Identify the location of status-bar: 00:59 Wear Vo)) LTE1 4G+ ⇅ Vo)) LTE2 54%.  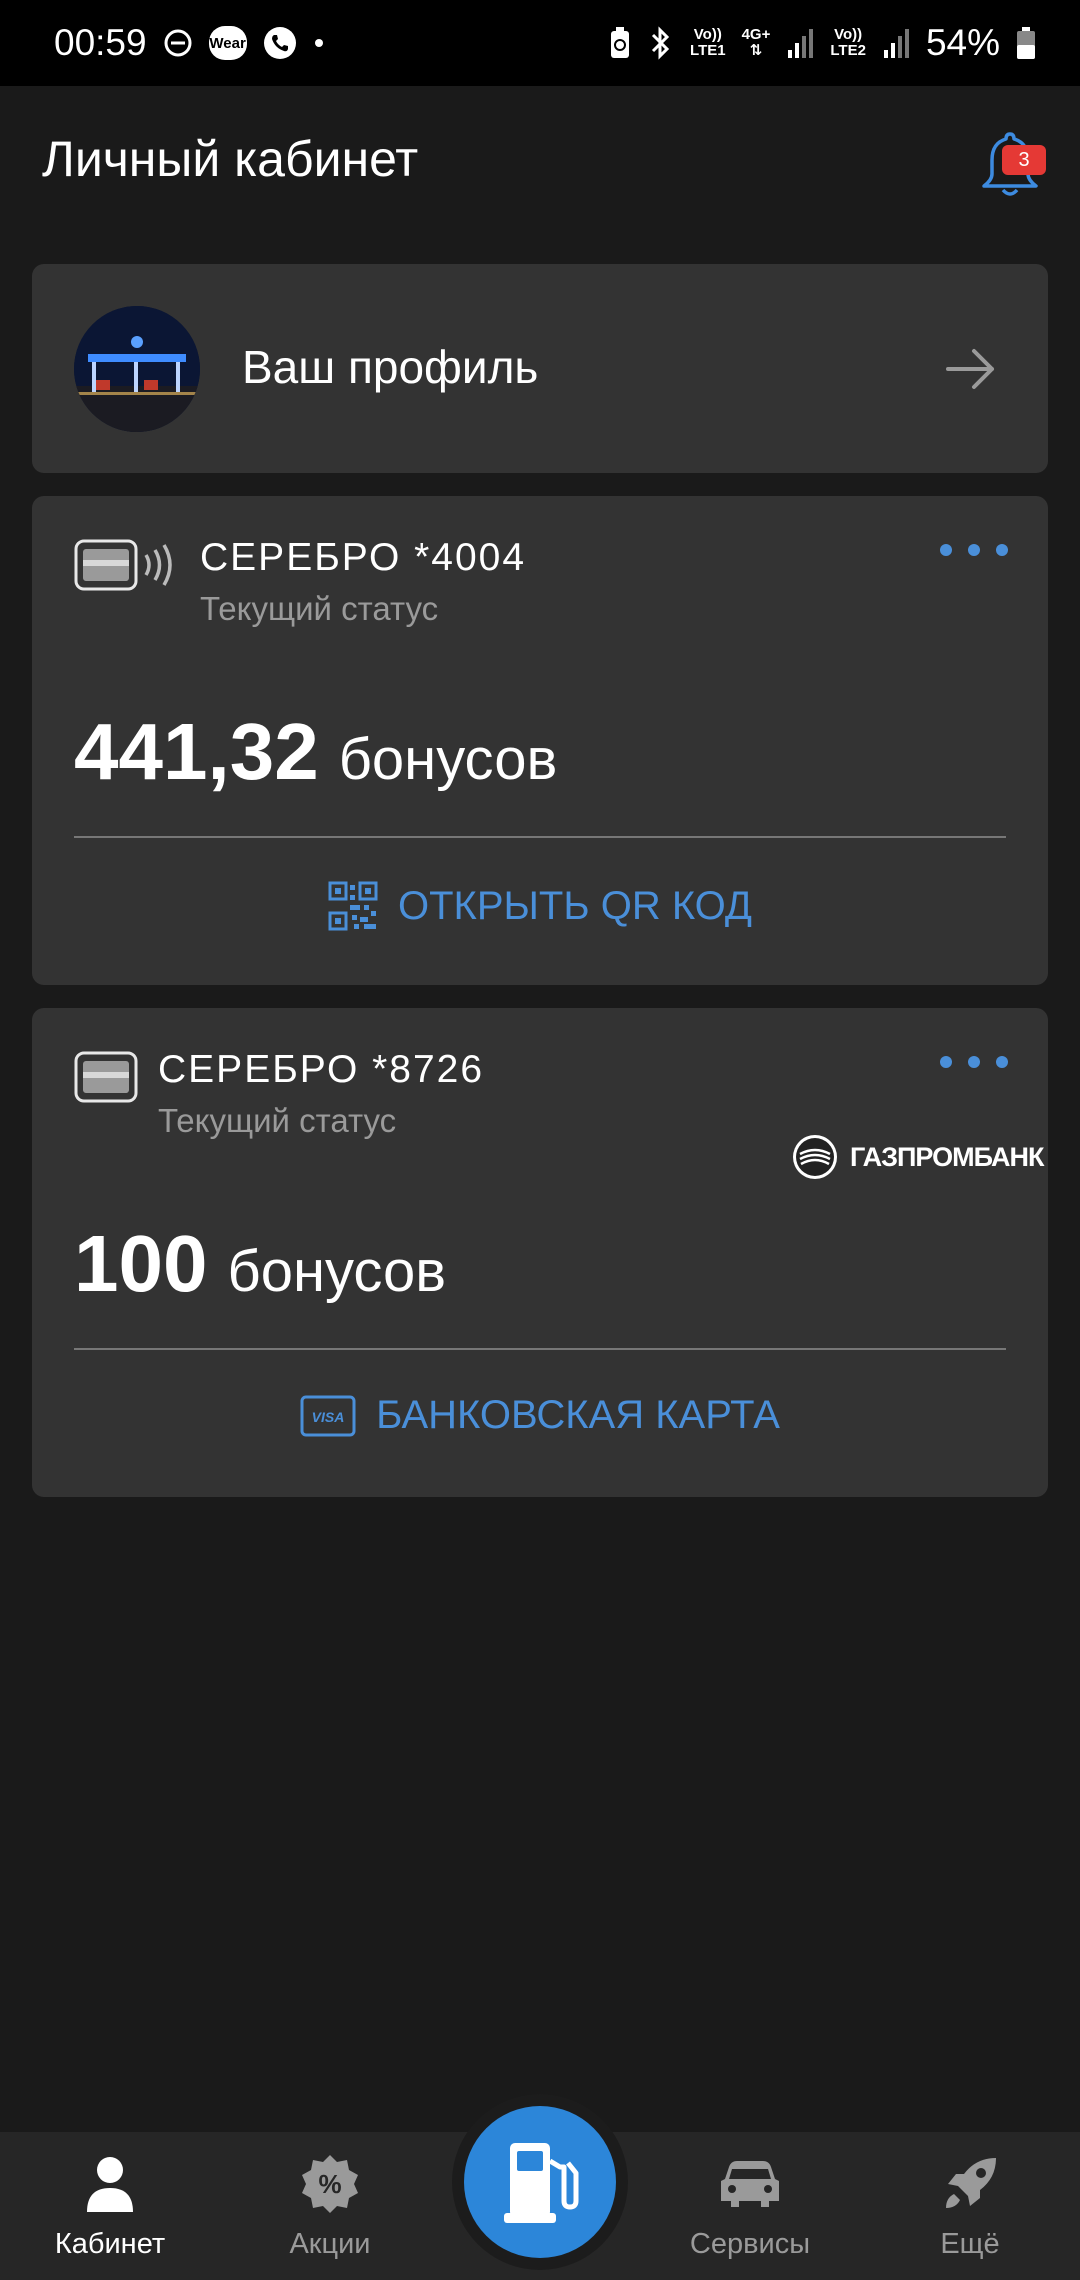
(540, 43).